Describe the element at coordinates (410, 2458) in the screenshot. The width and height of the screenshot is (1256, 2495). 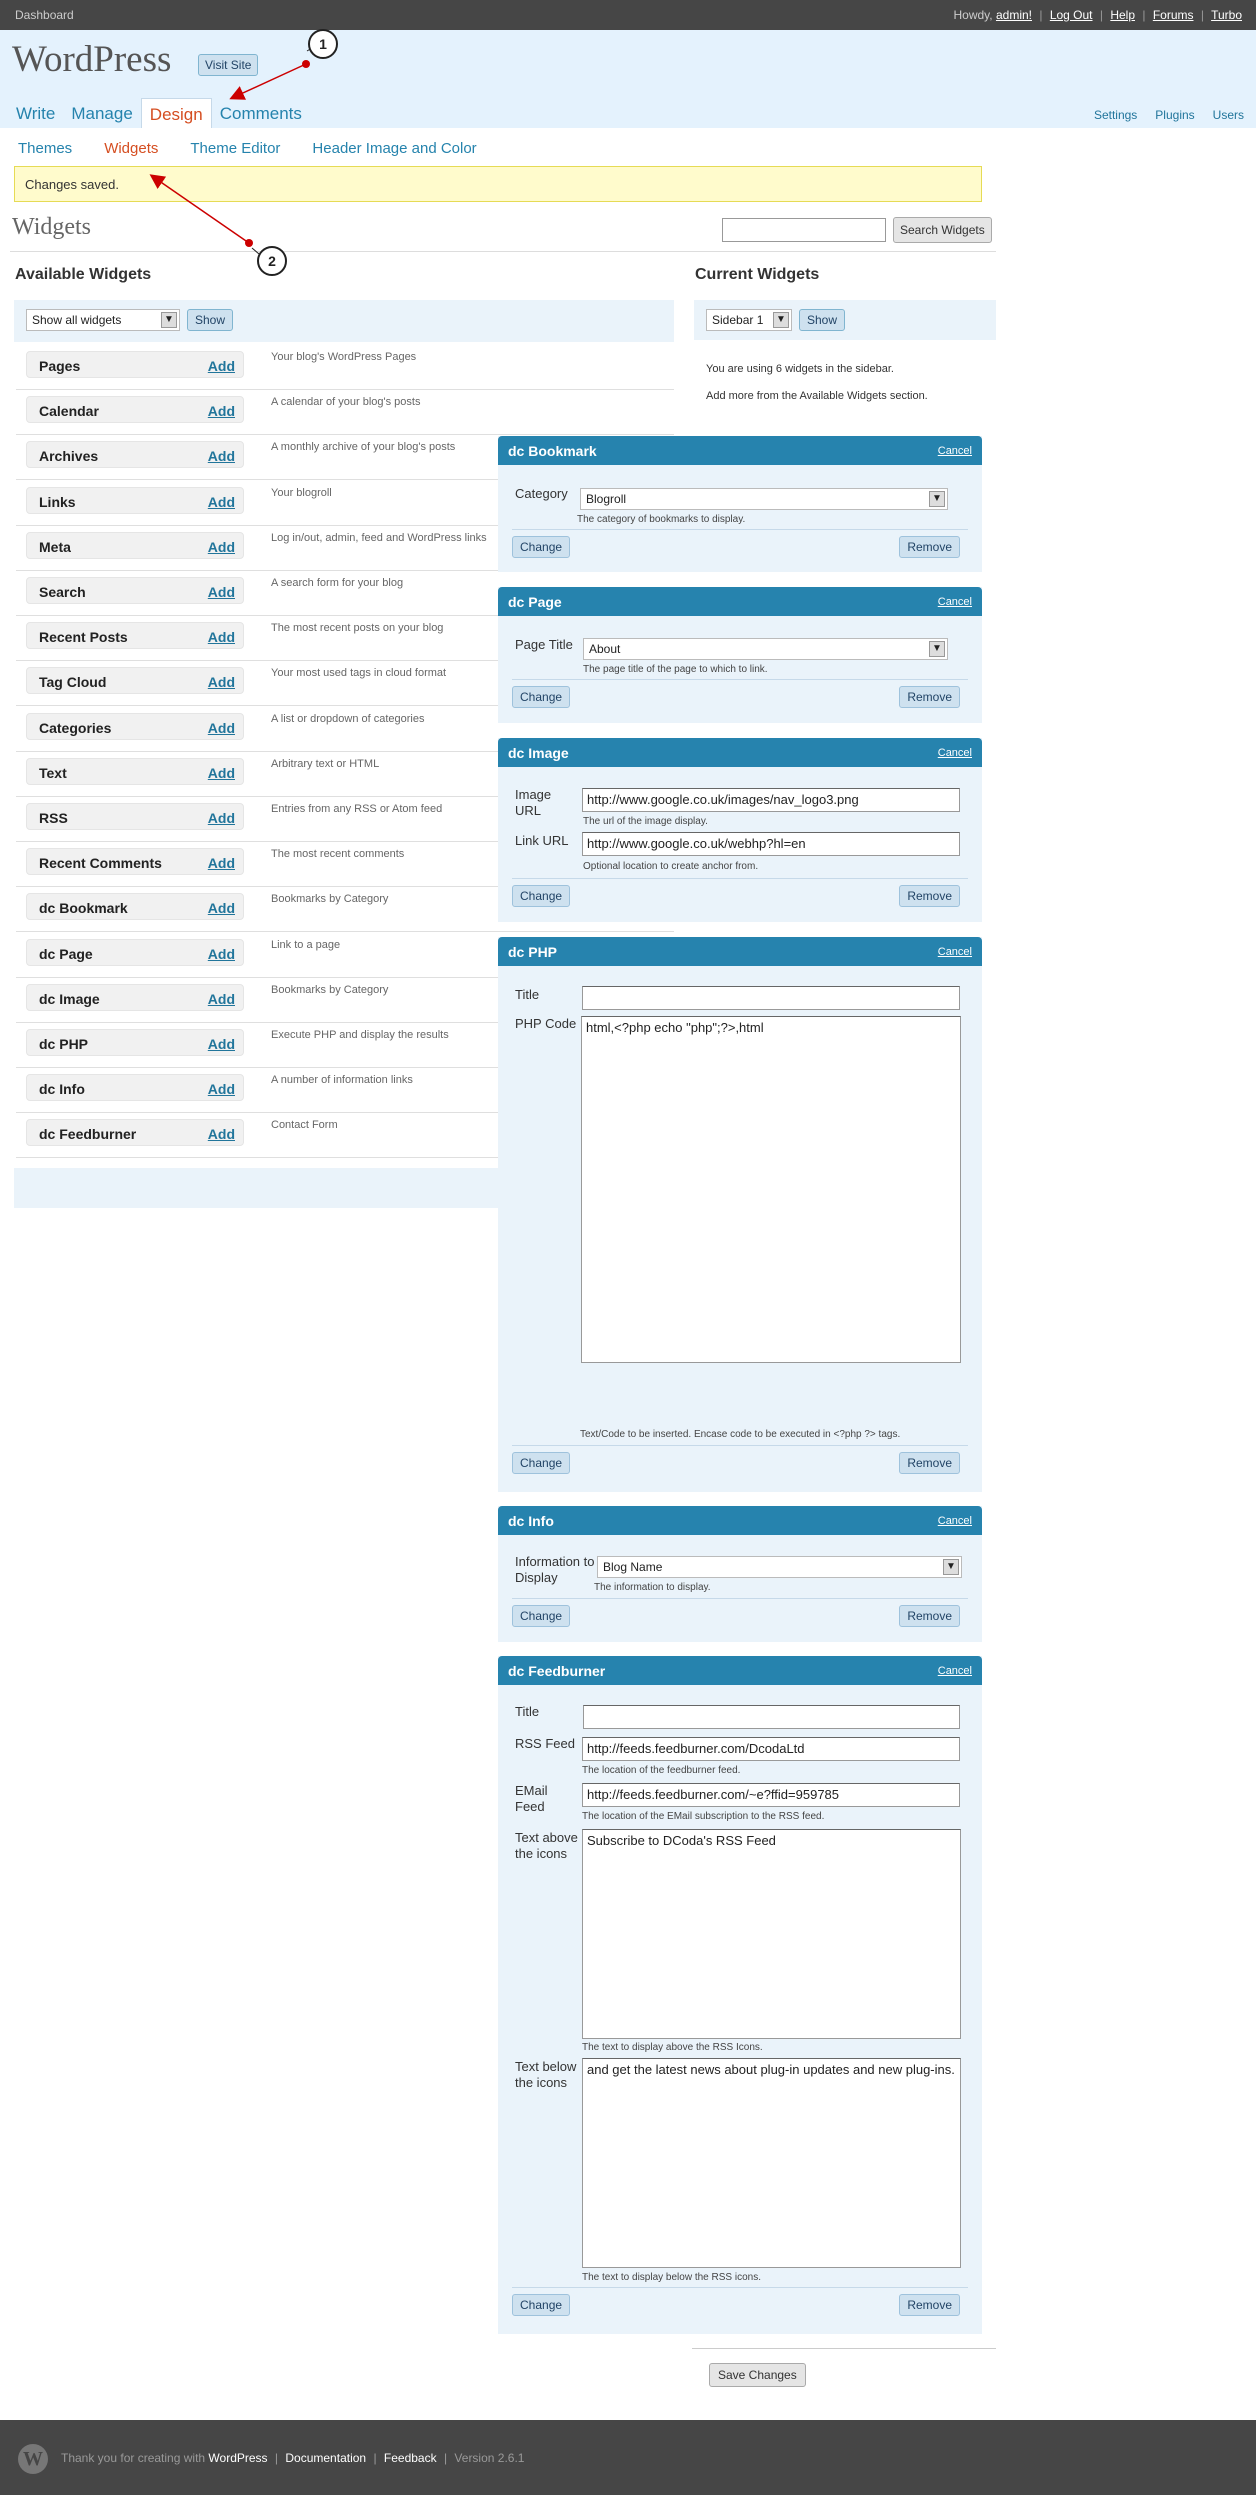
I see `footer-feedback-link: Feedback` at that location.